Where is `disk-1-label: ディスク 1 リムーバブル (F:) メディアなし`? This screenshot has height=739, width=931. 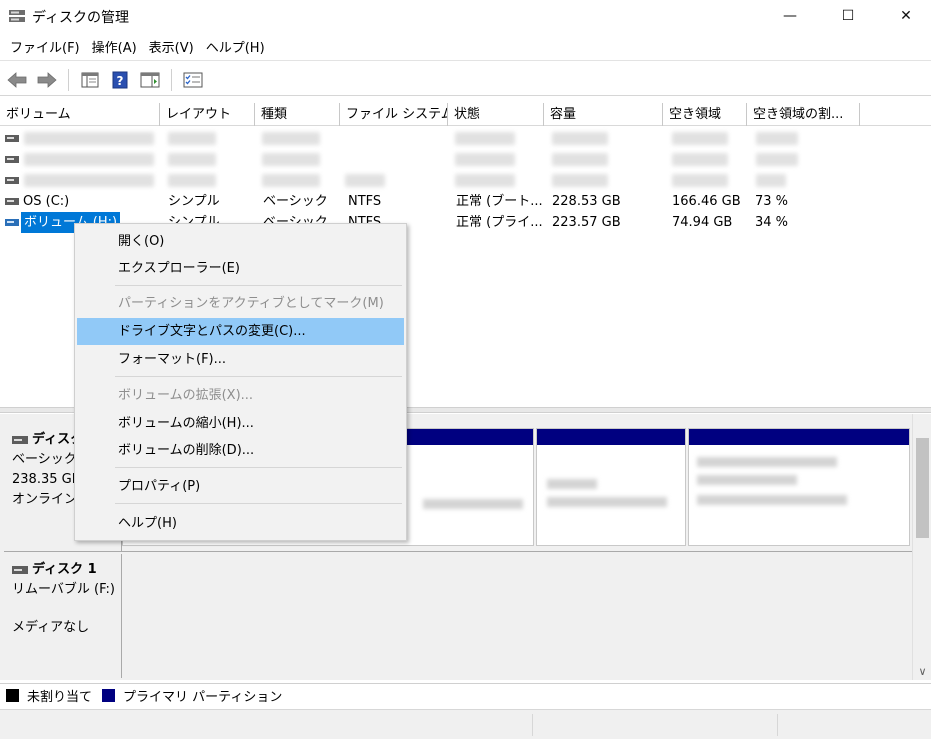
disk-1-label: ディスク 1 リムーバブル (F:) メディアなし is located at coordinates (63, 616).